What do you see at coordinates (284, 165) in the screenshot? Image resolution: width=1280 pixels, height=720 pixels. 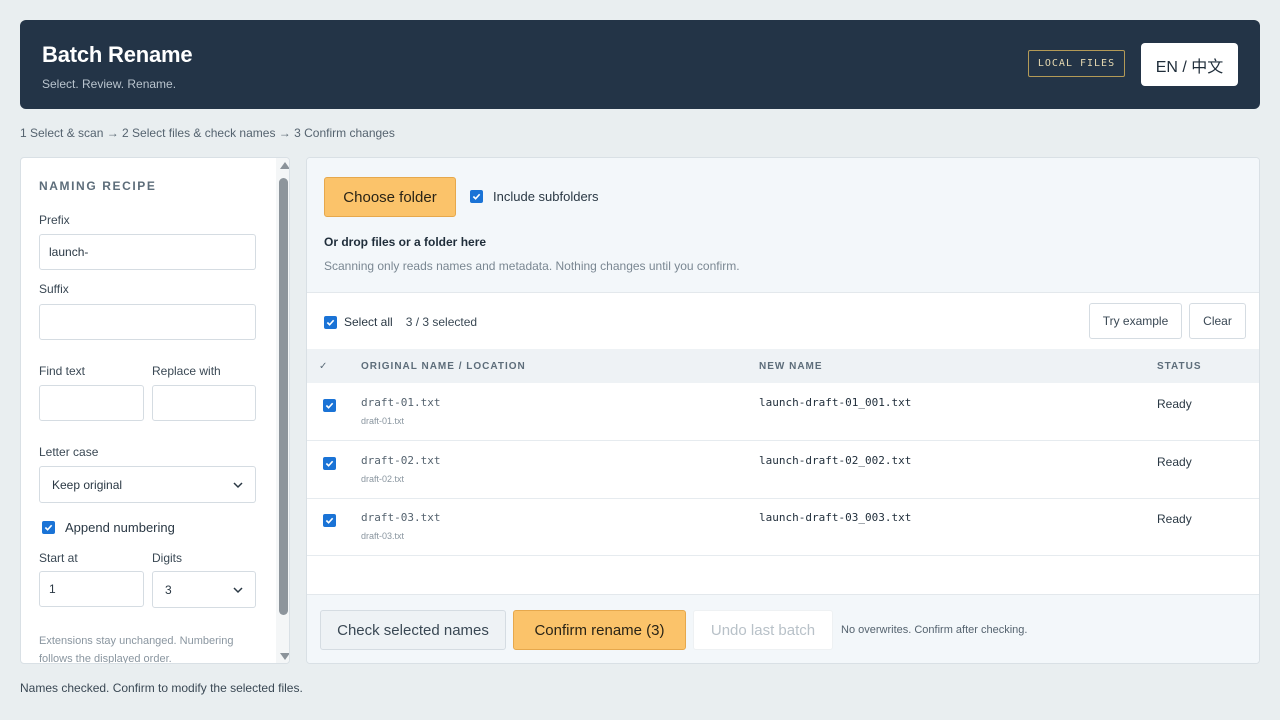 I see `scroll-up-arrow-icon` at bounding box center [284, 165].